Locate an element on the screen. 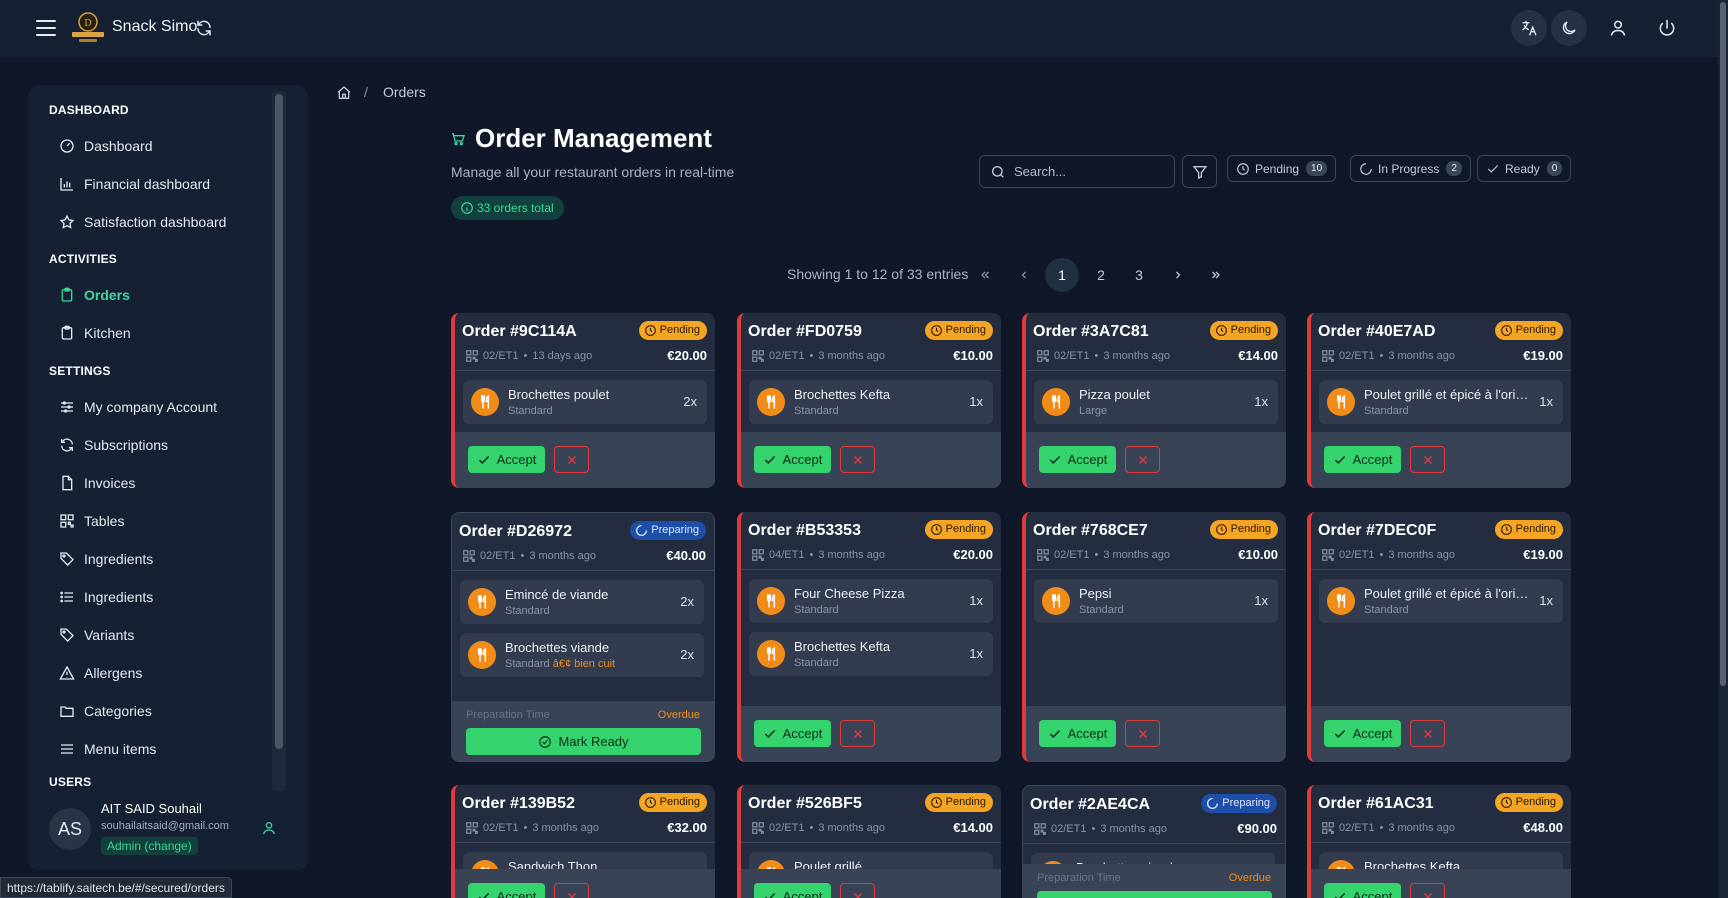 The image size is (1728, 898). item-quantity: 1x is located at coordinates (976, 600).